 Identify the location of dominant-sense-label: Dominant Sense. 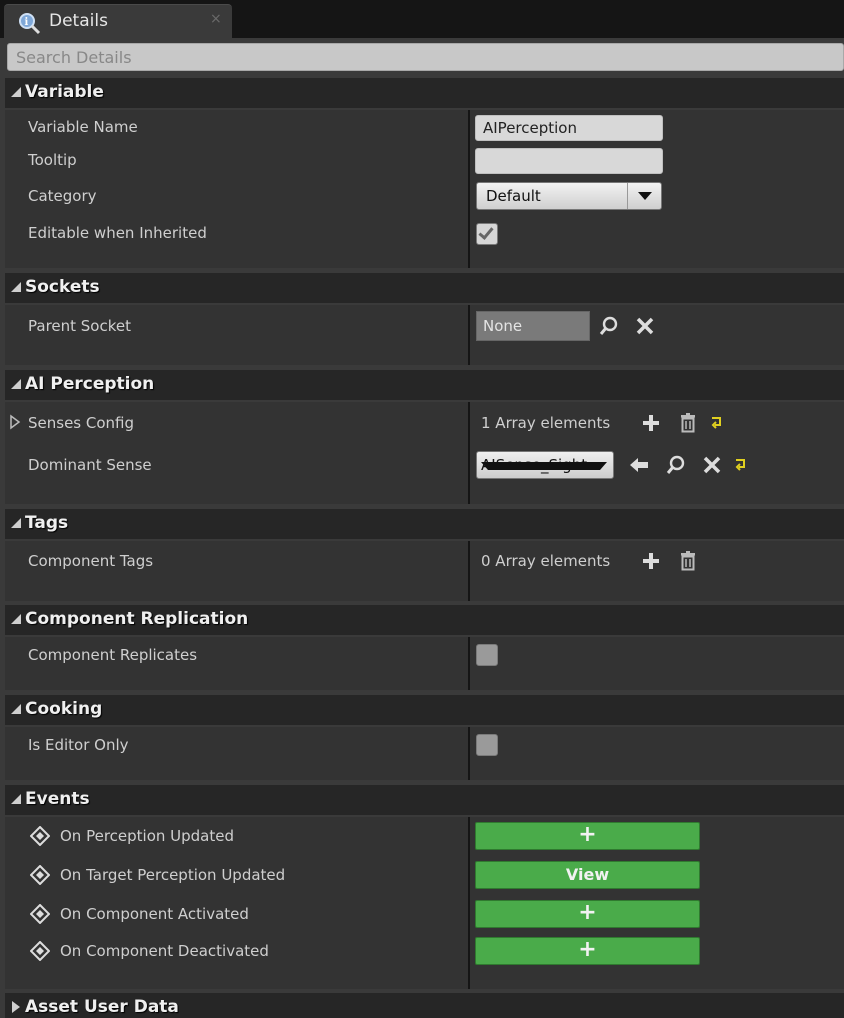
(90, 465).